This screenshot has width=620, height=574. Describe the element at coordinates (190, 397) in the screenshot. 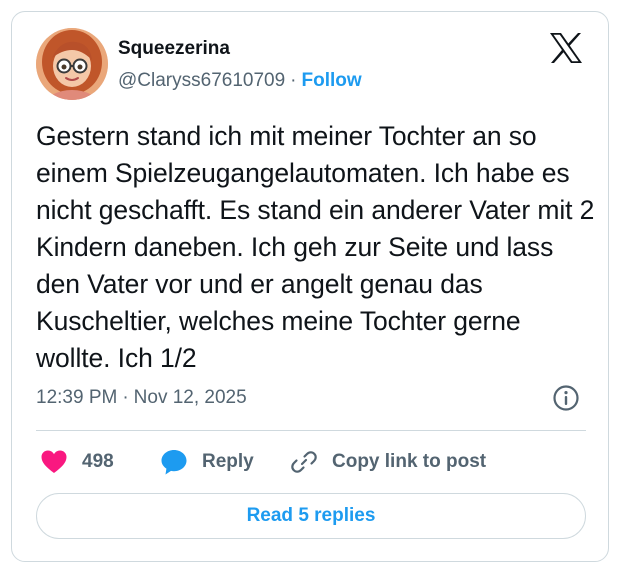

I see `tweet-date: Nov 12, 2025` at that location.